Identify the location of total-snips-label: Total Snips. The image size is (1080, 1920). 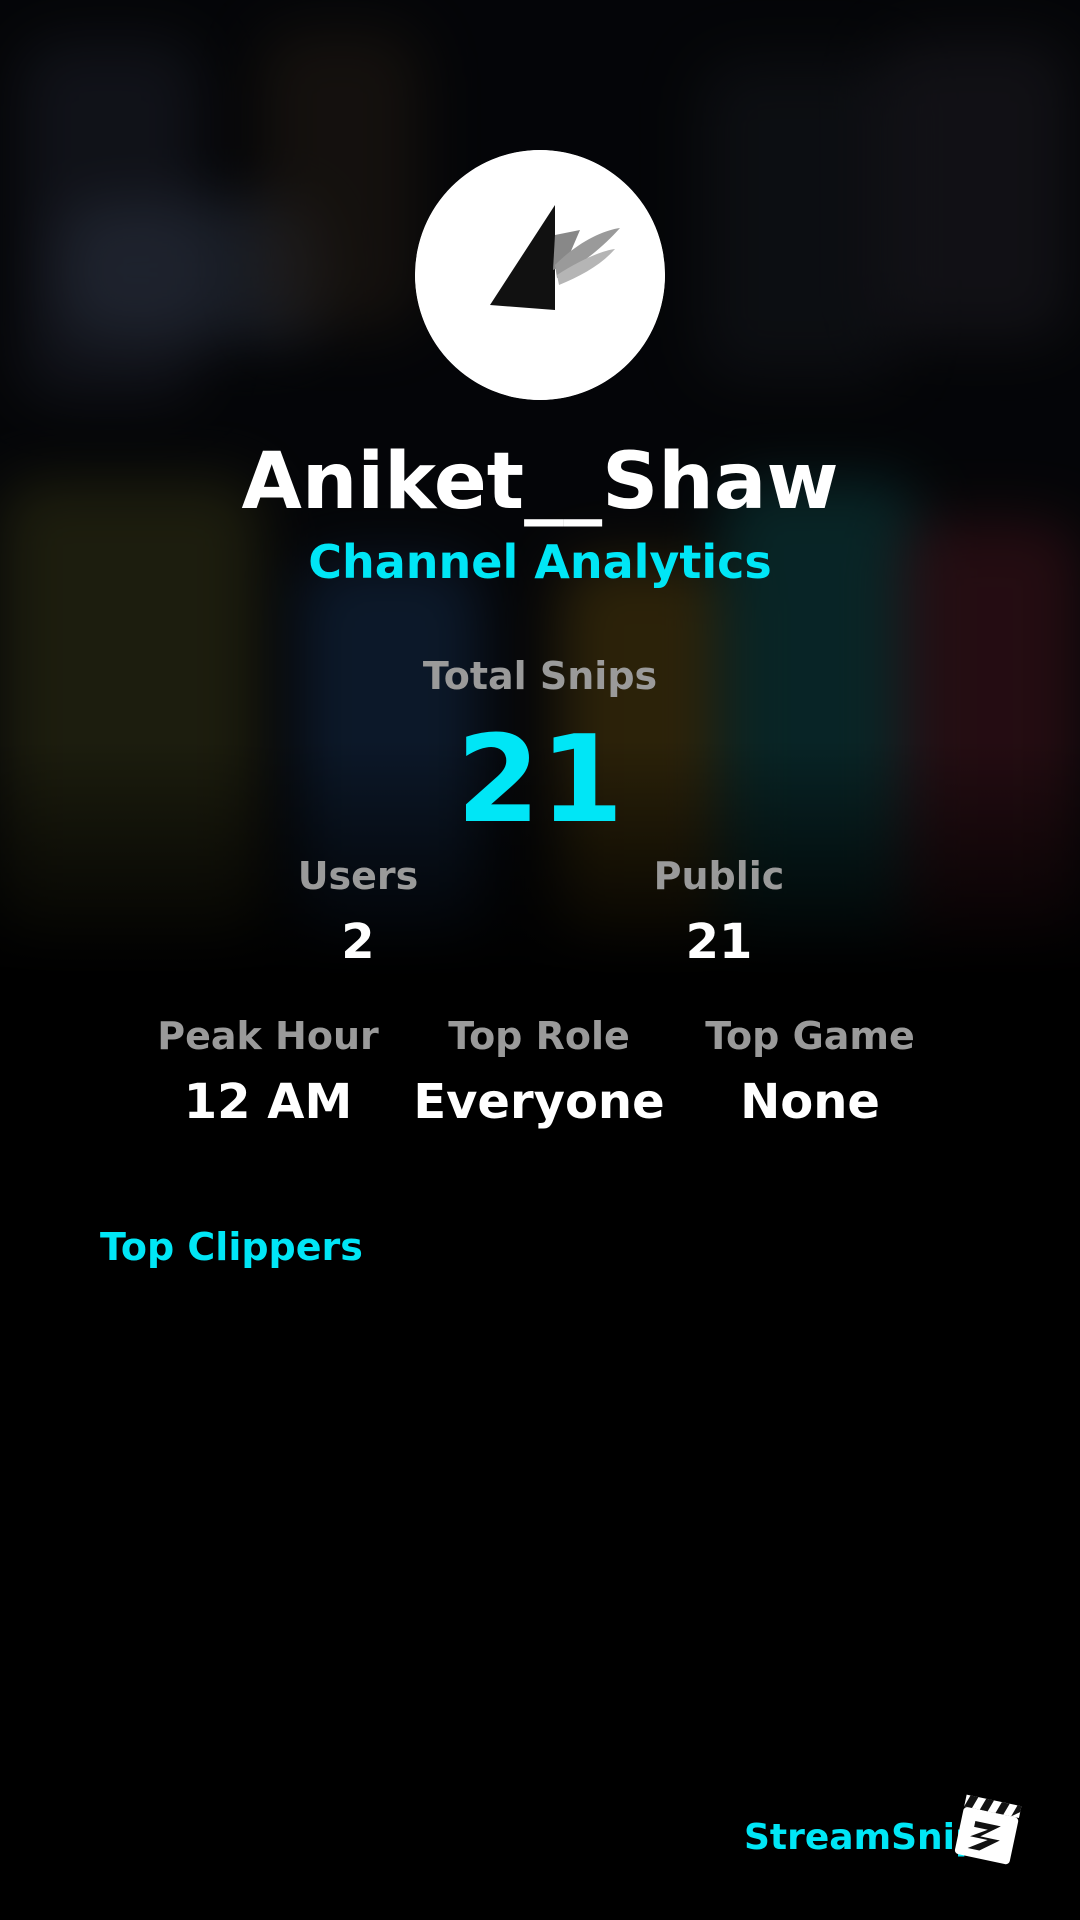
(540, 676).